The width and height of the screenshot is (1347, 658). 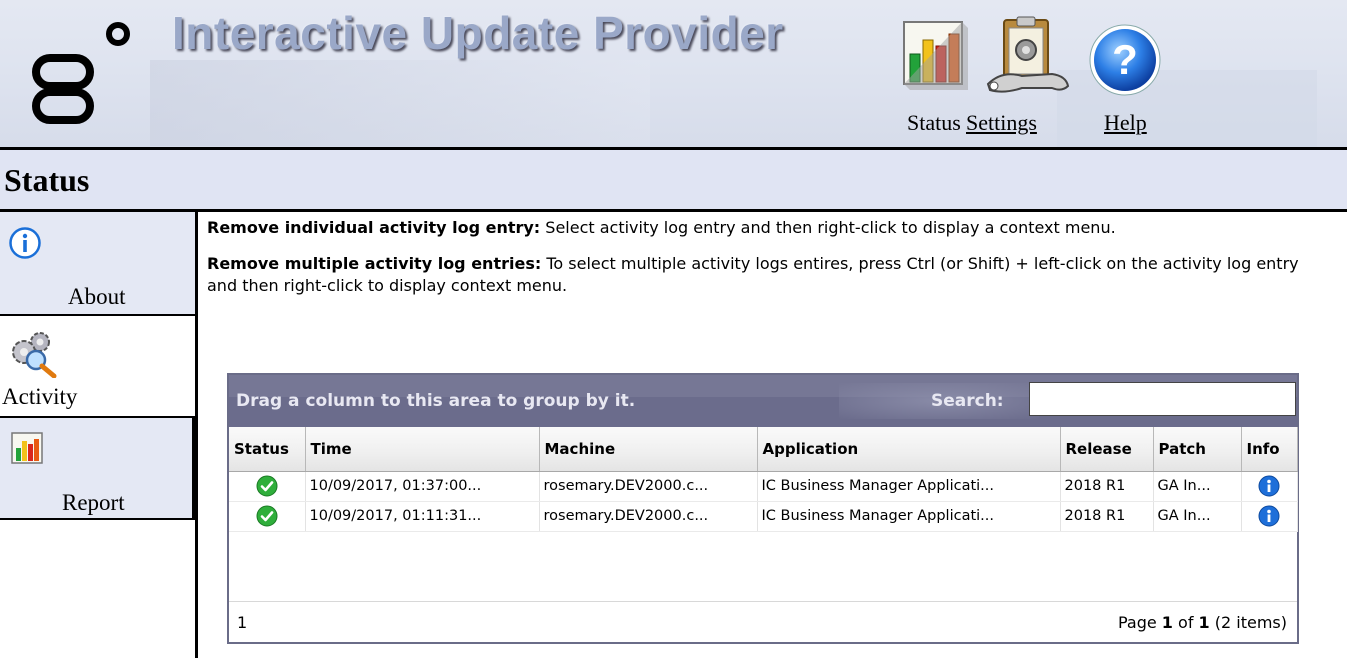 What do you see at coordinates (1248, 622) in the screenshot?
I see `pager-items: (2 items)` at bounding box center [1248, 622].